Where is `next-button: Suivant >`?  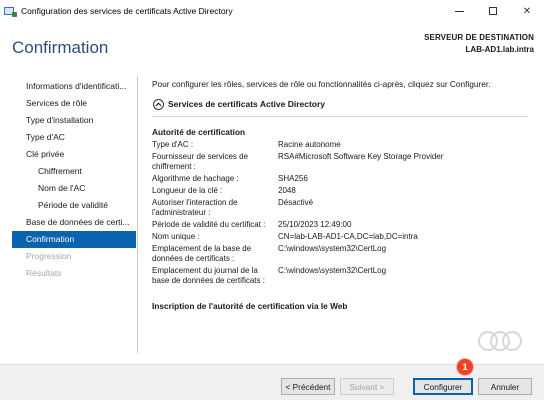 next-button: Suivant > is located at coordinates (367, 386).